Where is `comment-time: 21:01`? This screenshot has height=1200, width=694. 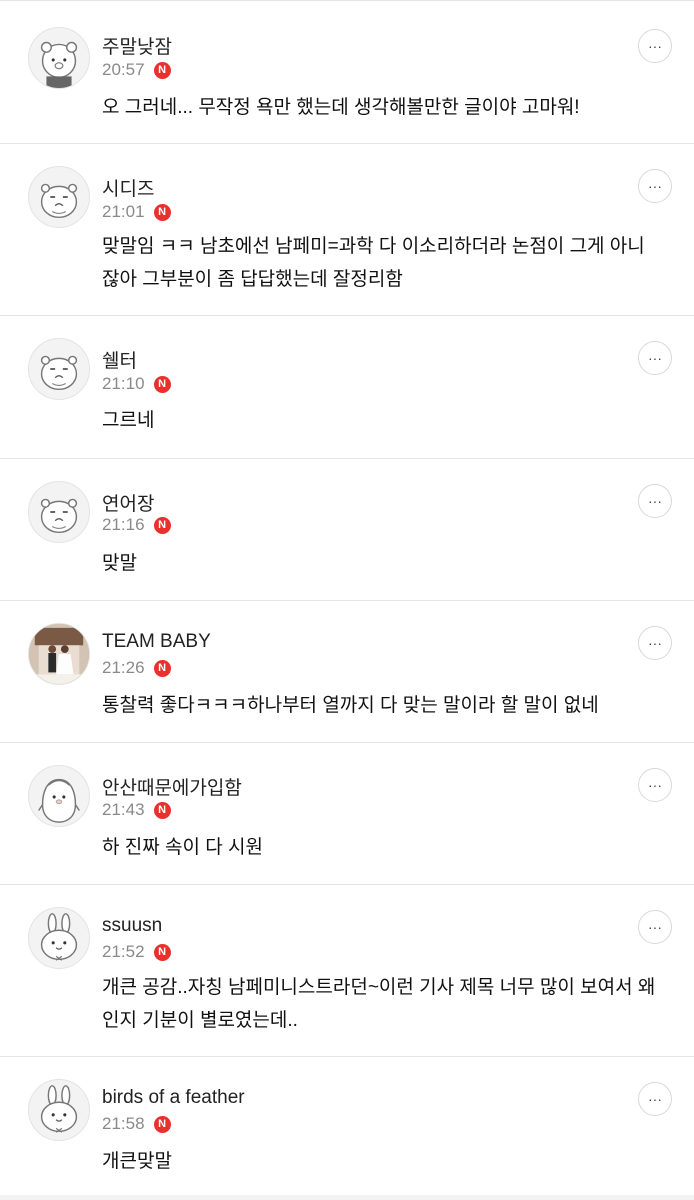
comment-time: 21:01 is located at coordinates (123, 211).